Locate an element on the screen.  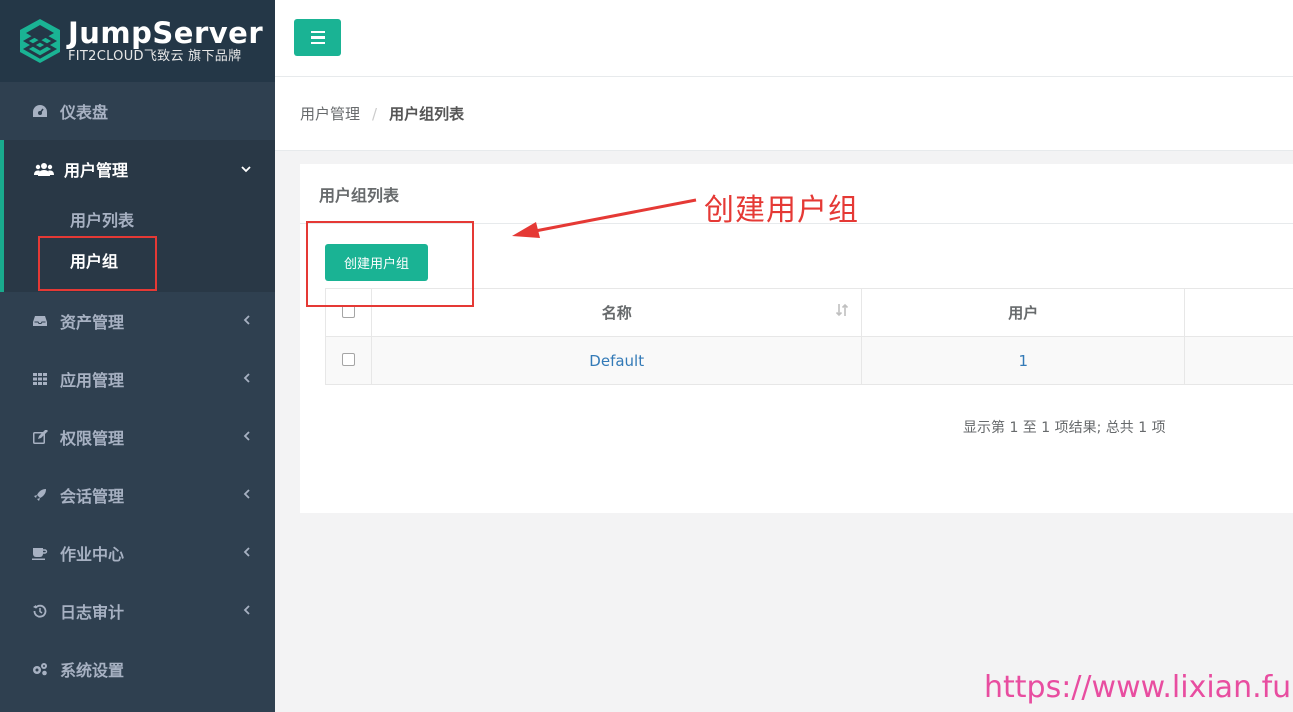
jumpserver-logo-icon is located at coordinates (40, 41).